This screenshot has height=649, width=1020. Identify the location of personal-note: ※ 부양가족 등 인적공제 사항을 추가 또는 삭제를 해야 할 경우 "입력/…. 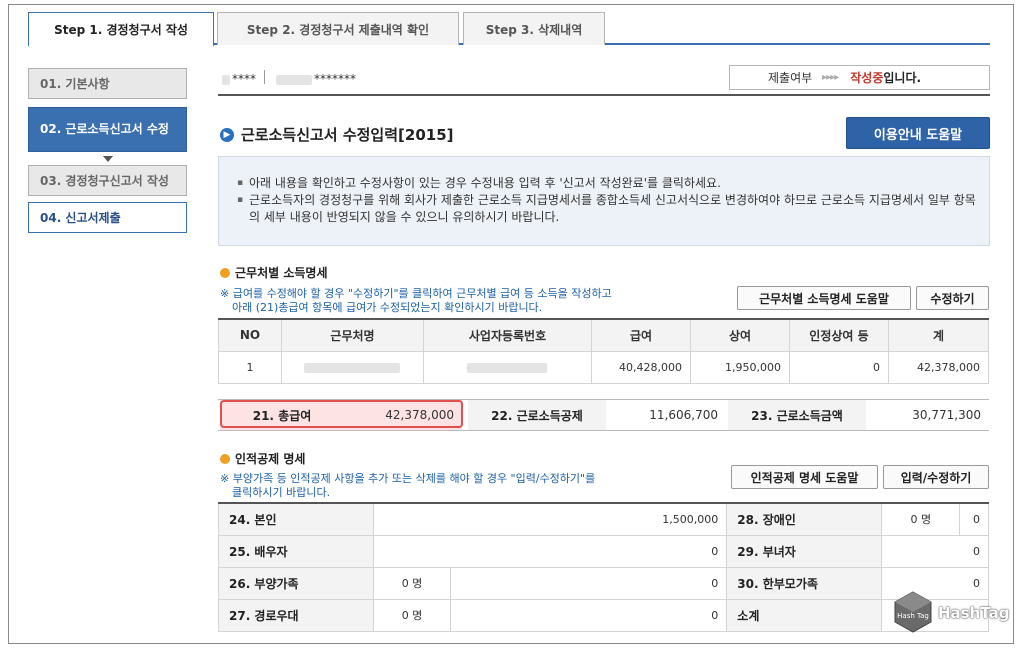
(407, 486).